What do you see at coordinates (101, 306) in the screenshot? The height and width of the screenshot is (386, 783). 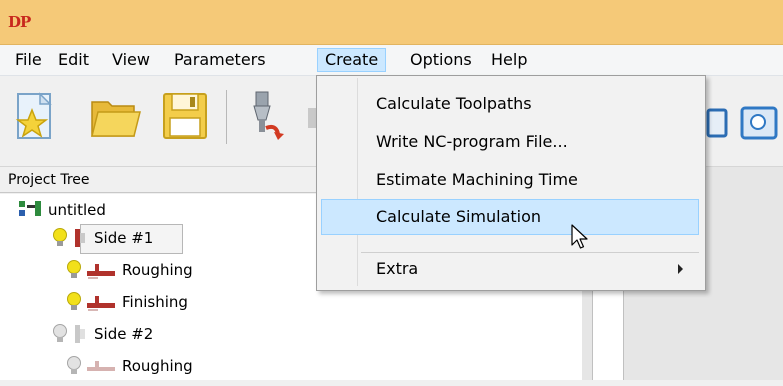 I see `finishing-tool-icon` at bounding box center [101, 306].